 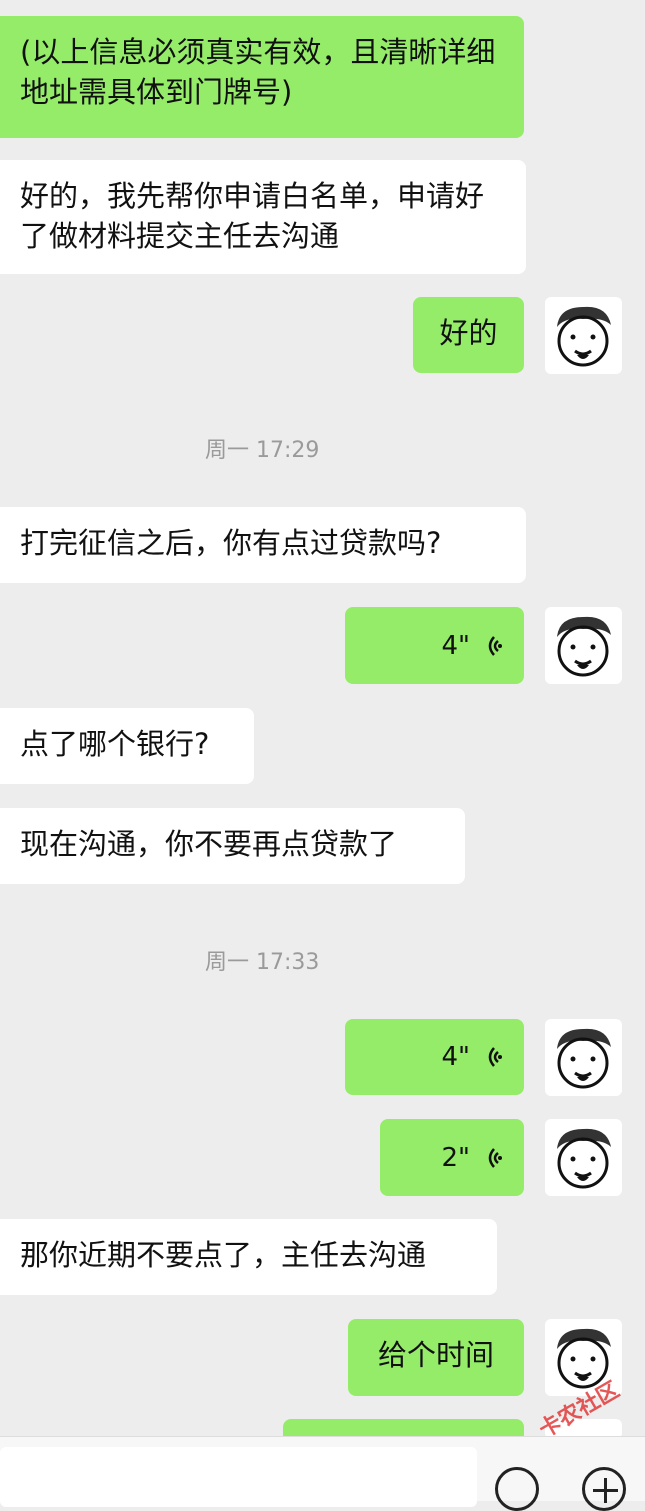 What do you see at coordinates (436, 1357) in the screenshot?
I see `message-bubble-outgoing: 给个时间` at bounding box center [436, 1357].